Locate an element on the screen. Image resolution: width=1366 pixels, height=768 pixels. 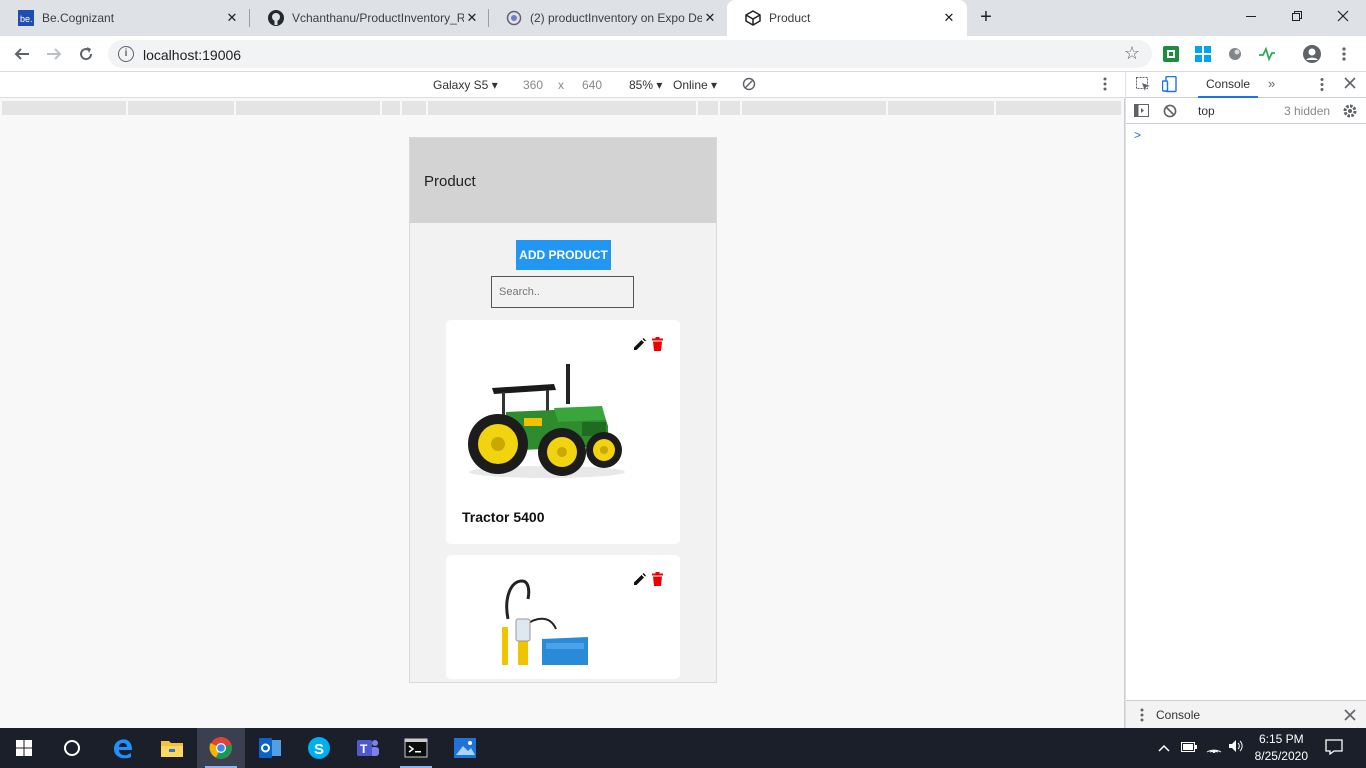
throttle-select: Online ▾ is located at coordinates (695, 85).